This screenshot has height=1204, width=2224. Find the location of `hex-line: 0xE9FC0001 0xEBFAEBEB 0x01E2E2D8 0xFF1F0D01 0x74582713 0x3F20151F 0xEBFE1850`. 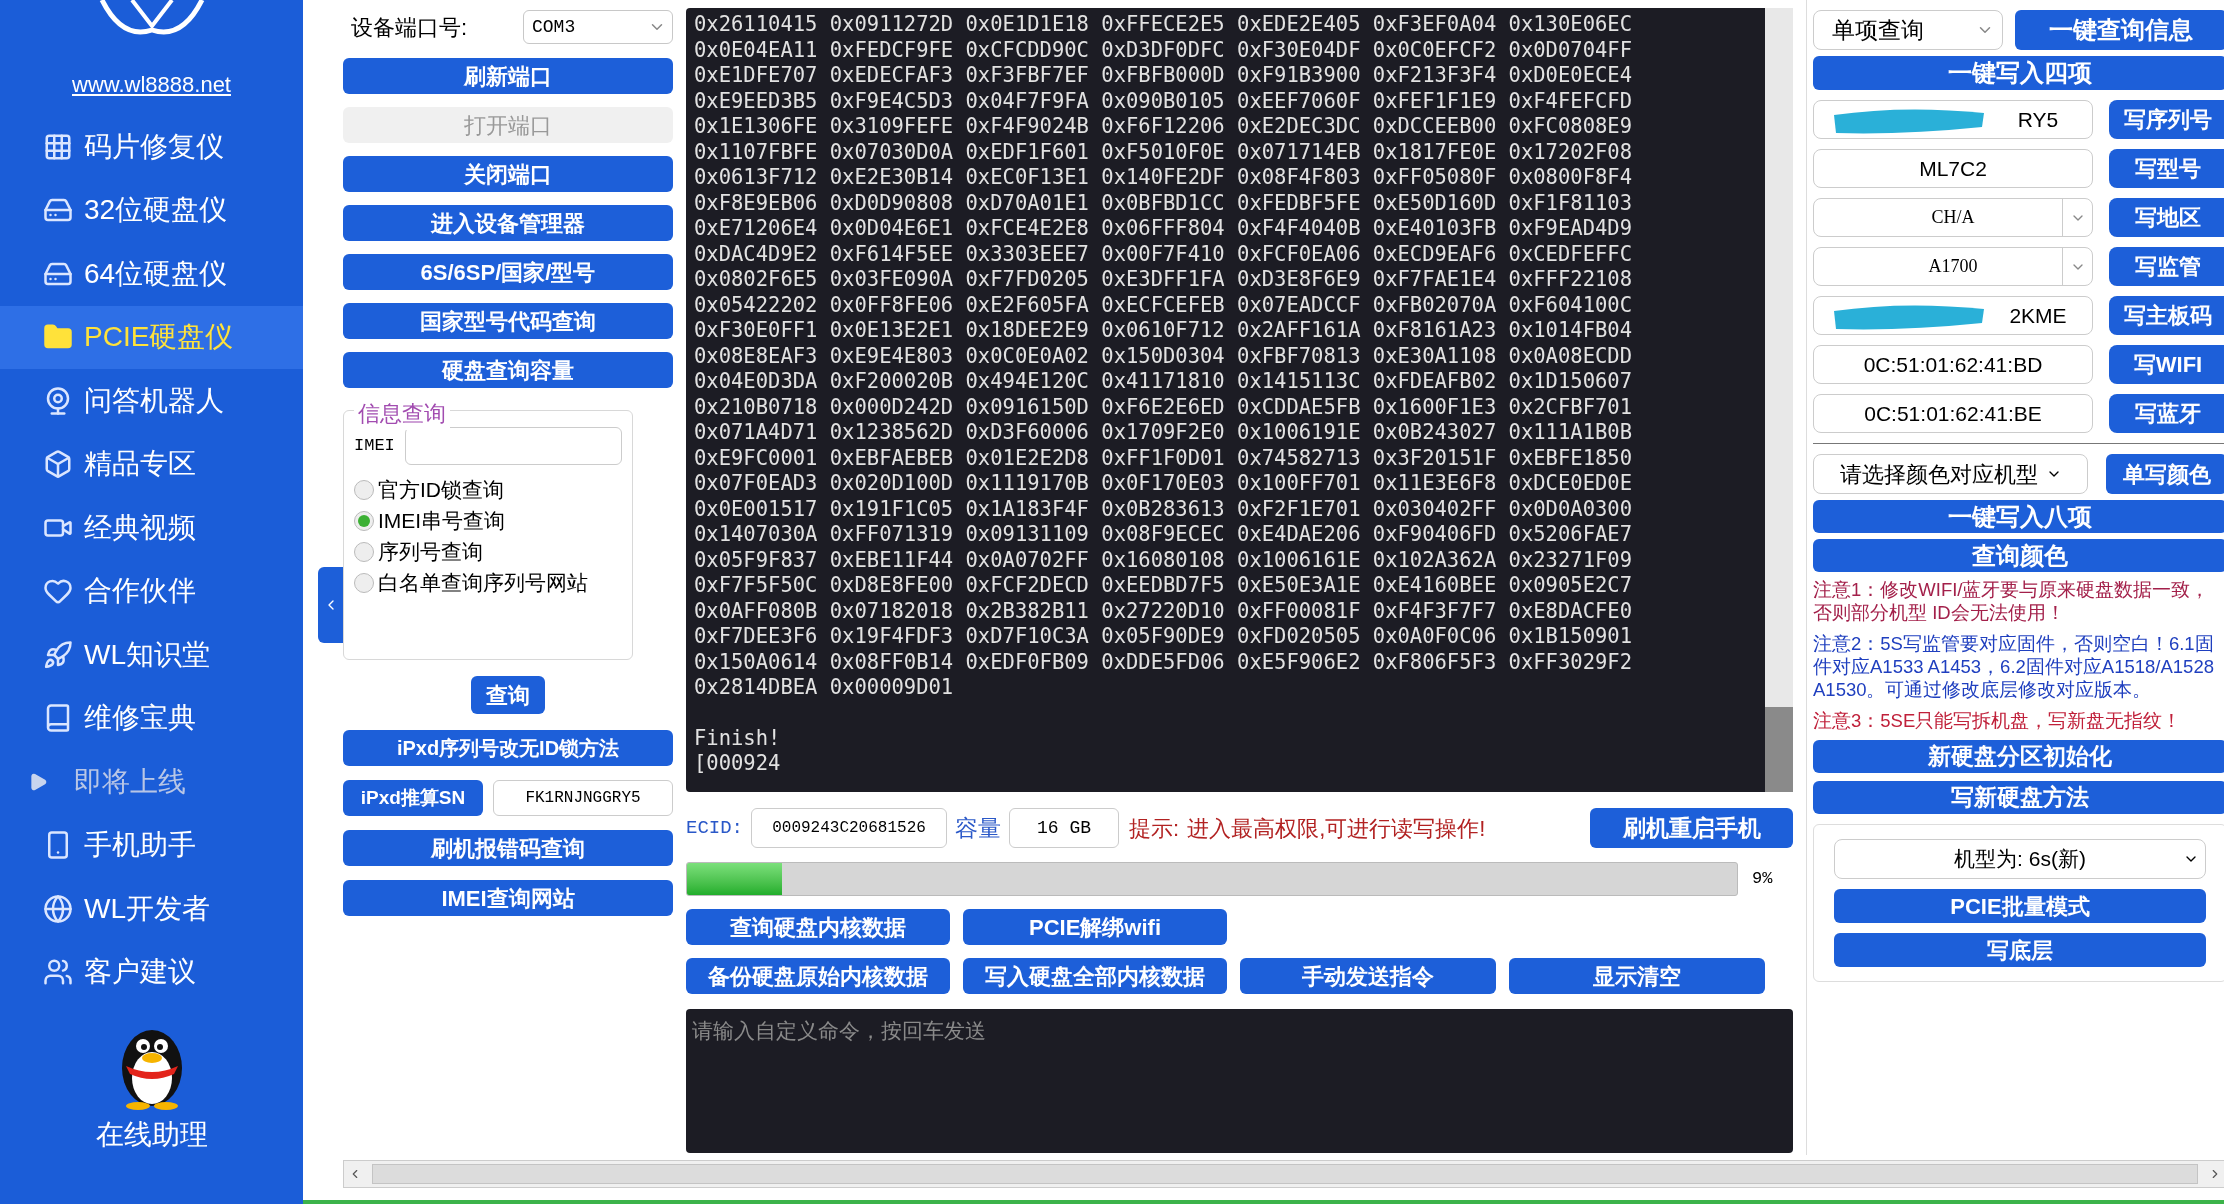

hex-line: 0xE9FC0001 0xEBFAEBEB 0x01E2E2D8 0xFF1F0D01 0x74582713 0x3F20151F 0xEBFE1850 is located at coordinates (1163, 458).